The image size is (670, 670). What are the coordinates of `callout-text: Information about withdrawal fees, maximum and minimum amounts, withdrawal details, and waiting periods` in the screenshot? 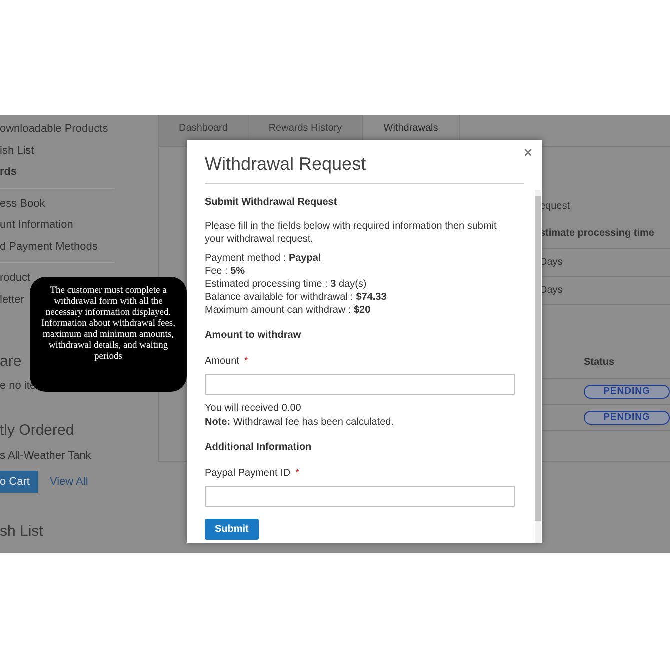 It's located at (108, 341).